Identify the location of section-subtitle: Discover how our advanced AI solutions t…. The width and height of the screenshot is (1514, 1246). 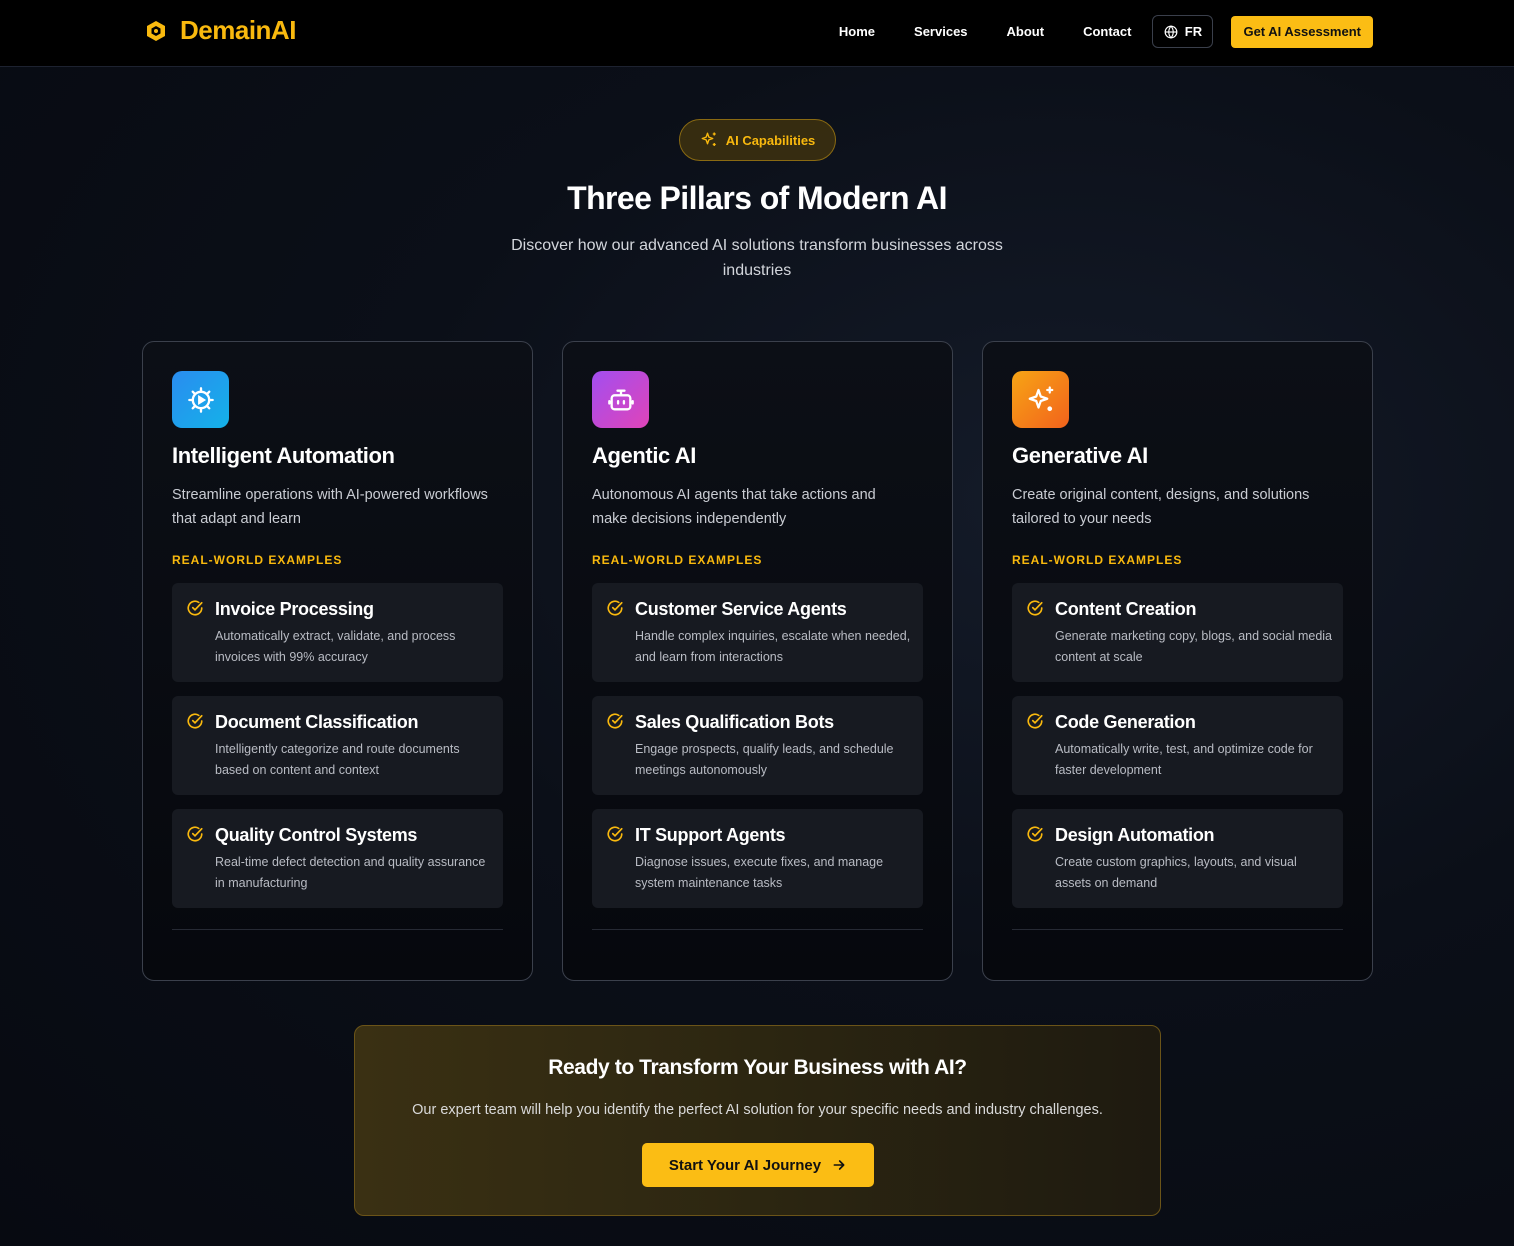
(757, 258).